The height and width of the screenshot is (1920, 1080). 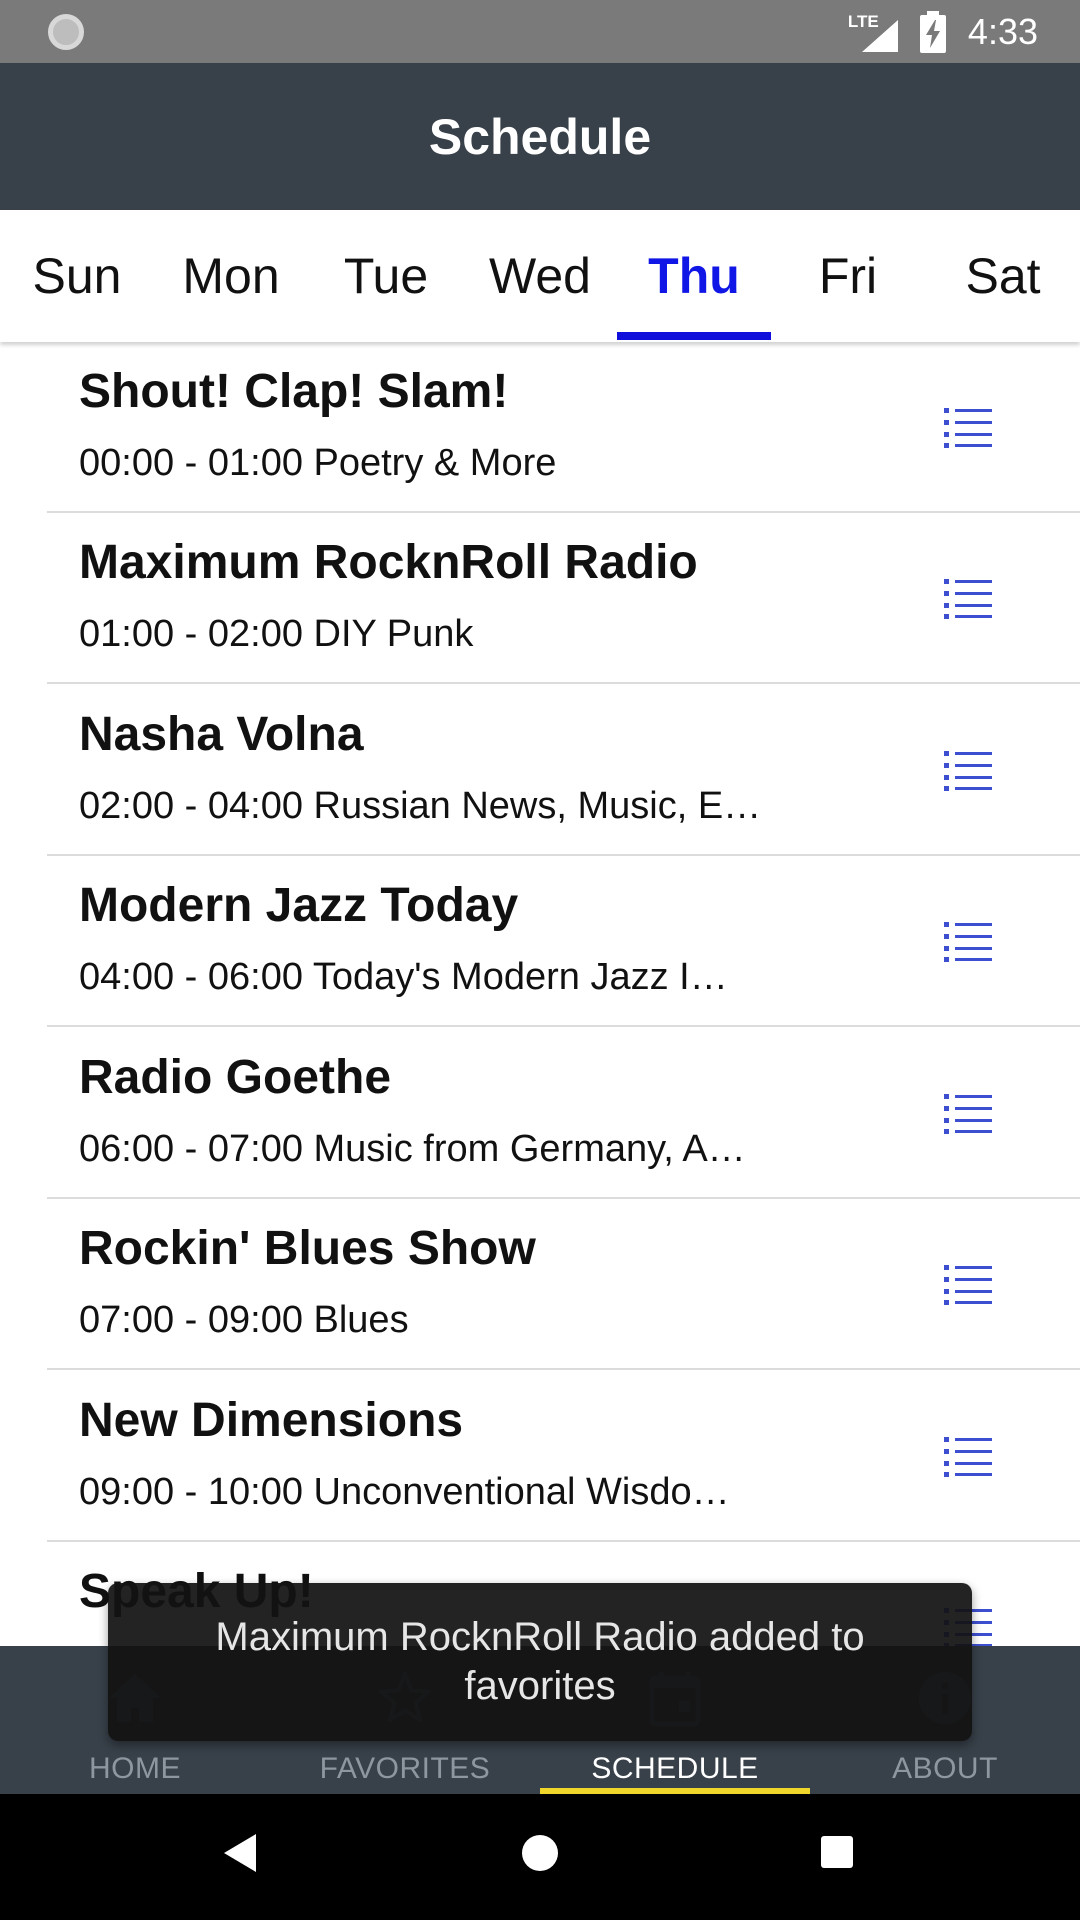 What do you see at coordinates (932, 31) in the screenshot?
I see `battery-charging-icon` at bounding box center [932, 31].